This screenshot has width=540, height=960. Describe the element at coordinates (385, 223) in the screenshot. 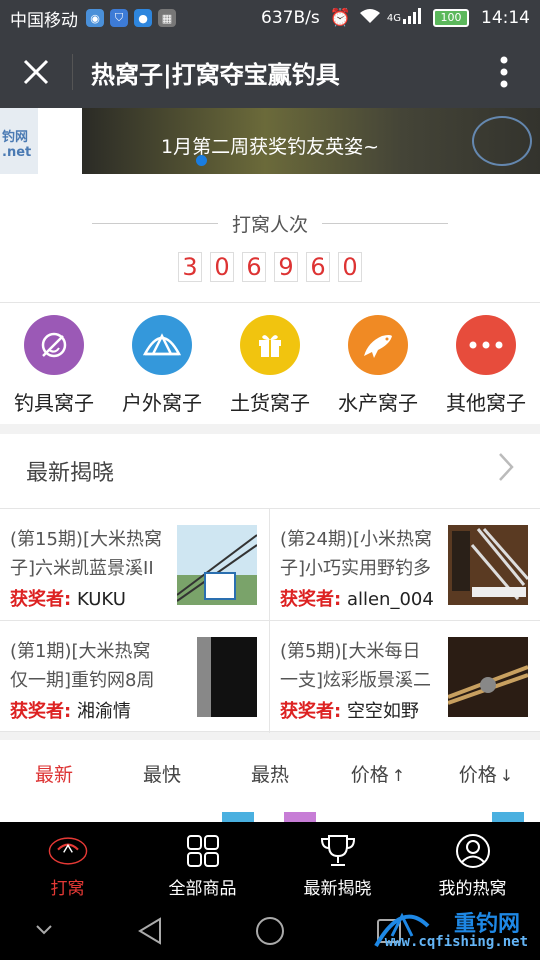

I see `divider-right` at that location.